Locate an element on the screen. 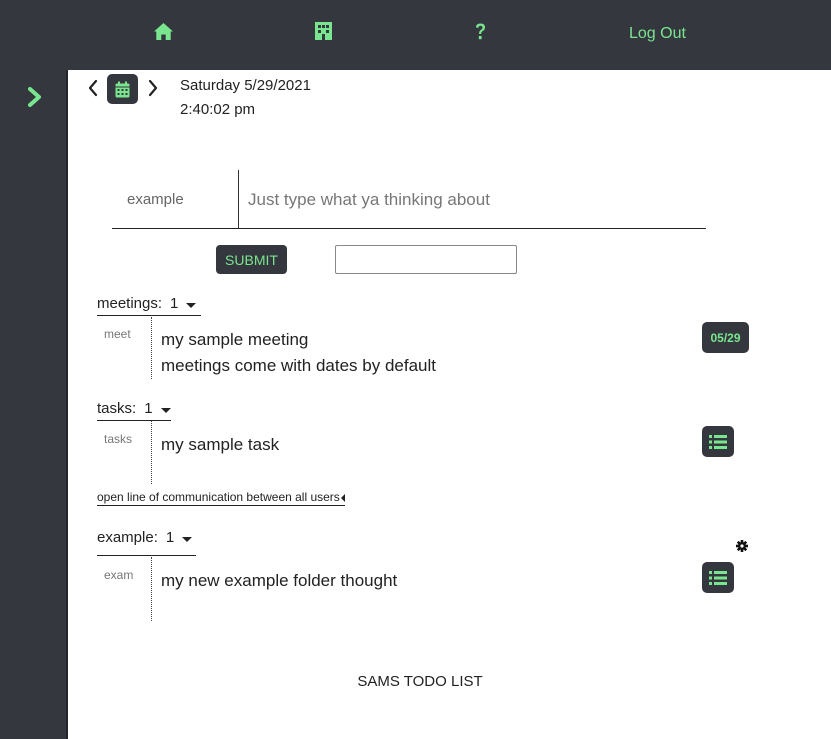  entry-line: my new example folder thought is located at coordinates (279, 580).